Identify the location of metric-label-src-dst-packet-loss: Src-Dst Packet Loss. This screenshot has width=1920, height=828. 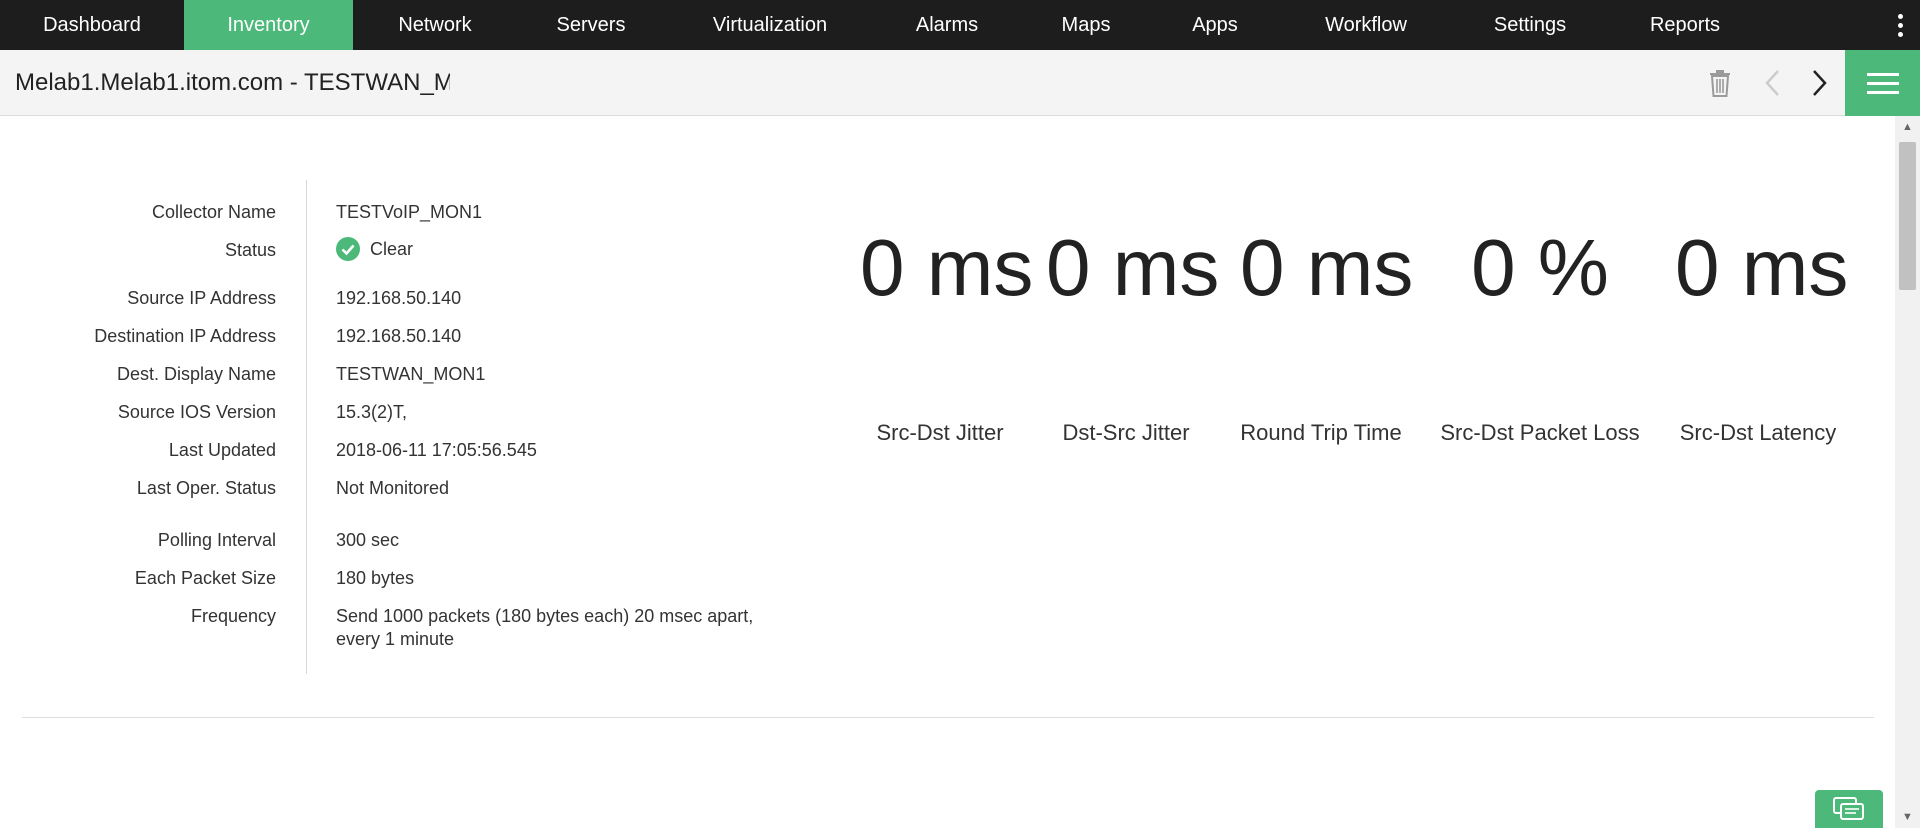
(1540, 432).